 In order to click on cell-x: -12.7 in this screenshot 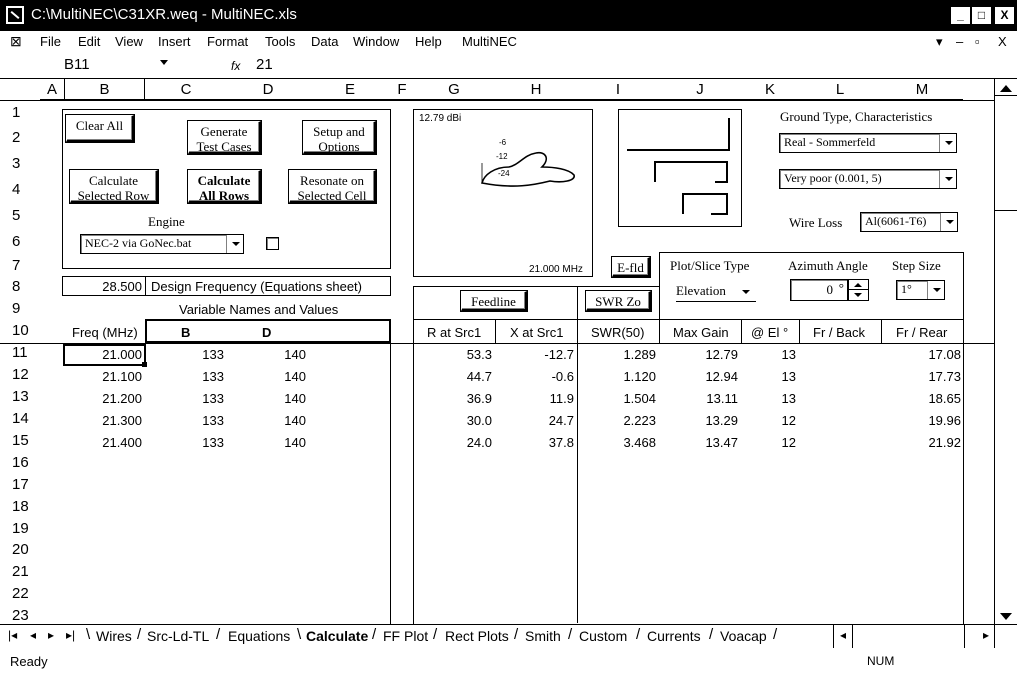, I will do `click(534, 354)`.